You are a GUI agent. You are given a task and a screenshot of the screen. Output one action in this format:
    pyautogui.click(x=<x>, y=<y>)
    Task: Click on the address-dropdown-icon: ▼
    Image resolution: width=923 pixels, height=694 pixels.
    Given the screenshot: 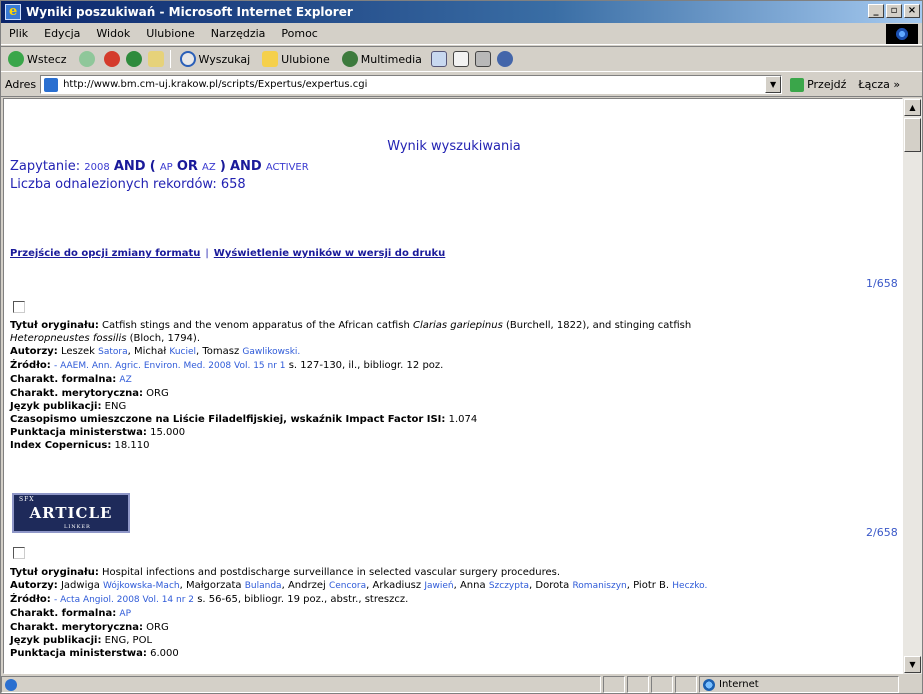 What is the action you would take?
    pyautogui.click(x=773, y=84)
    